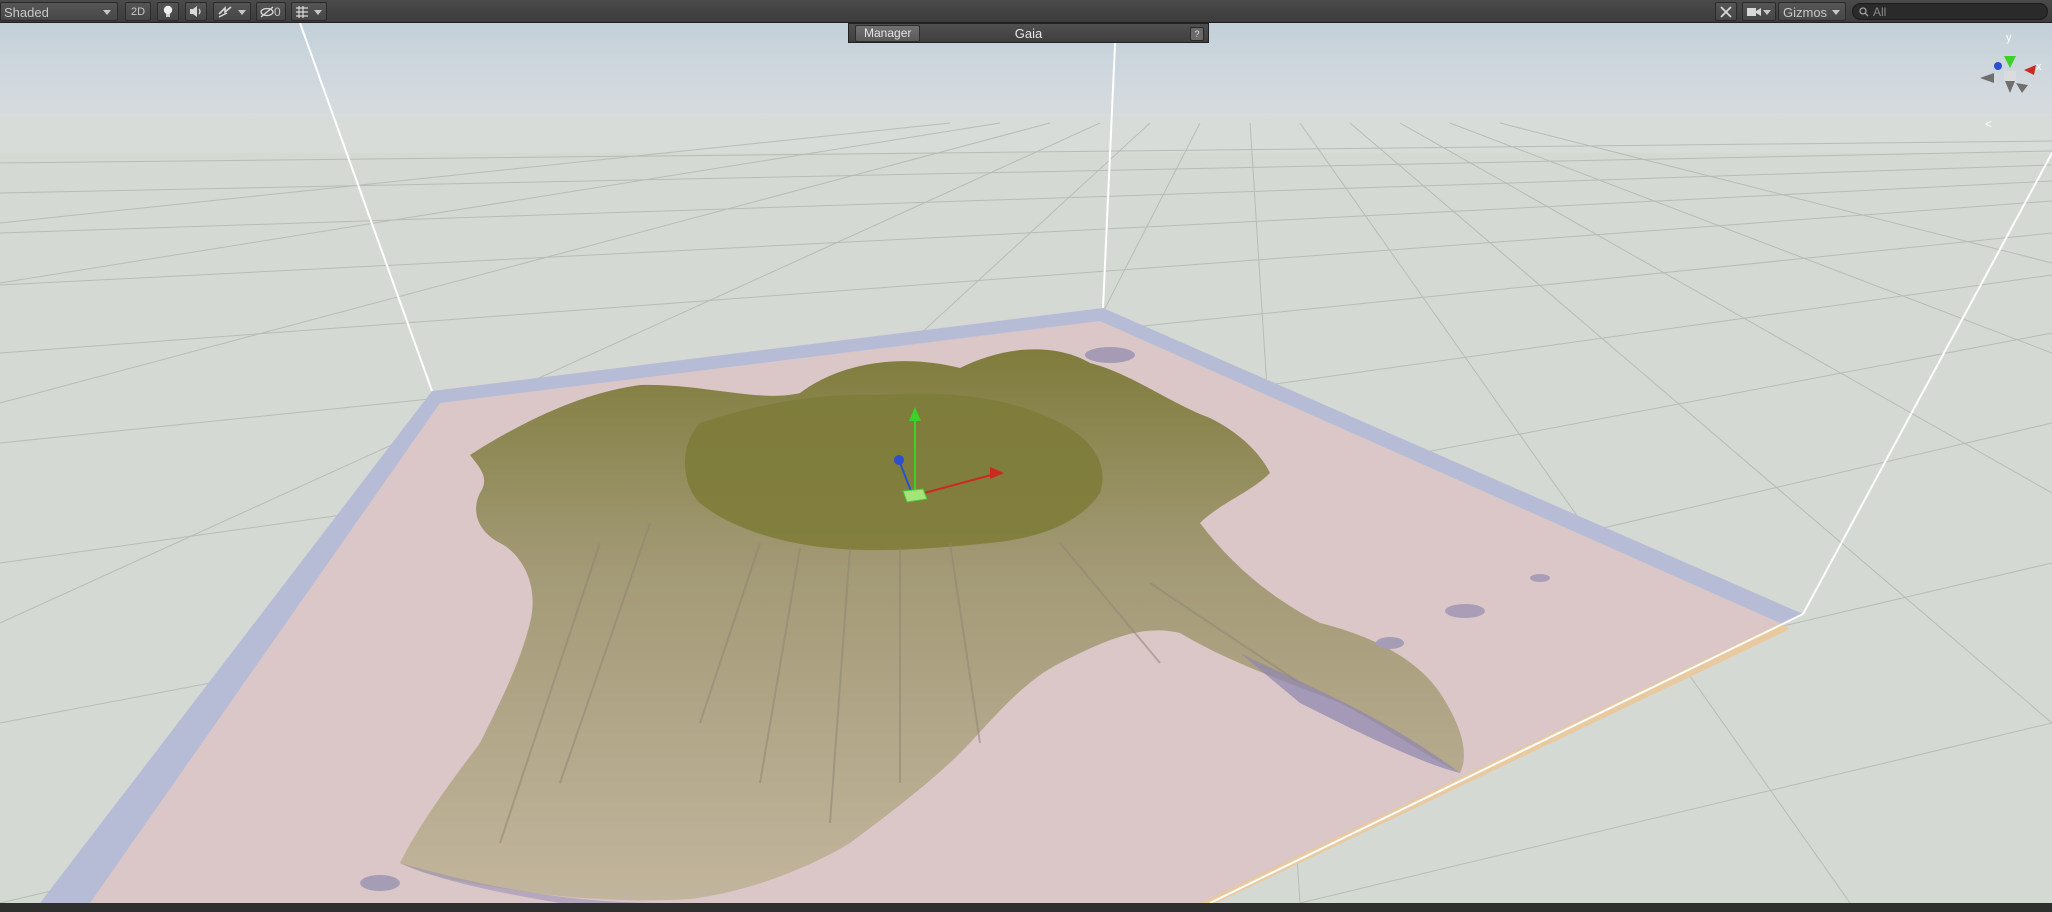 Image resolution: width=2052 pixels, height=912 pixels. Describe the element at coordinates (26, 12) in the screenshot. I see `draw-mode-label: Shaded` at that location.